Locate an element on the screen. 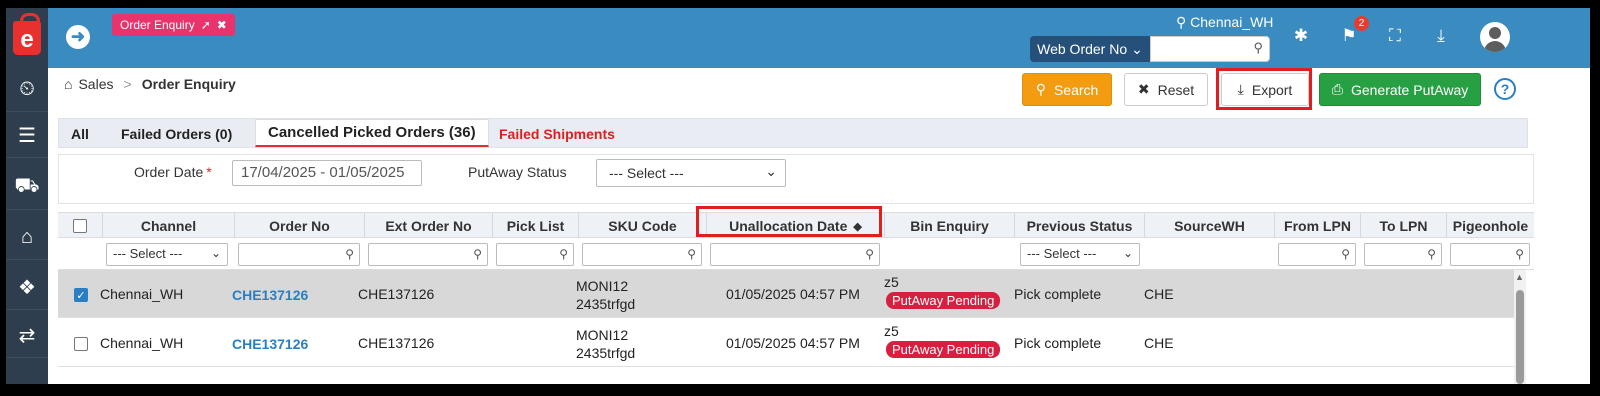 This screenshot has height=396, width=1600. from-lpn-filter-input: ⚲ is located at coordinates (1317, 254).